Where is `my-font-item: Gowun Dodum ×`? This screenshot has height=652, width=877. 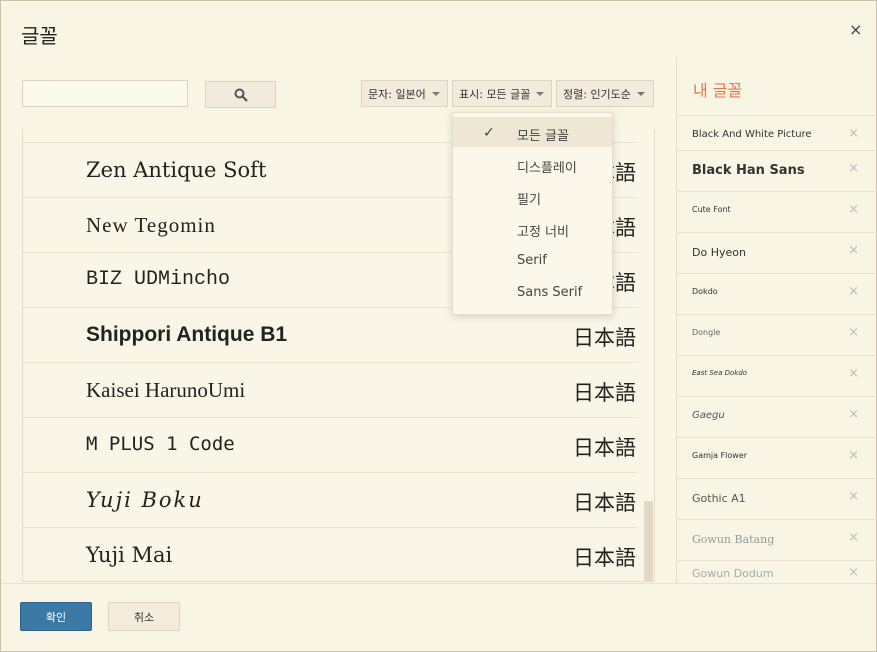 my-font-item: Gowun Dodum × is located at coordinates (777, 571).